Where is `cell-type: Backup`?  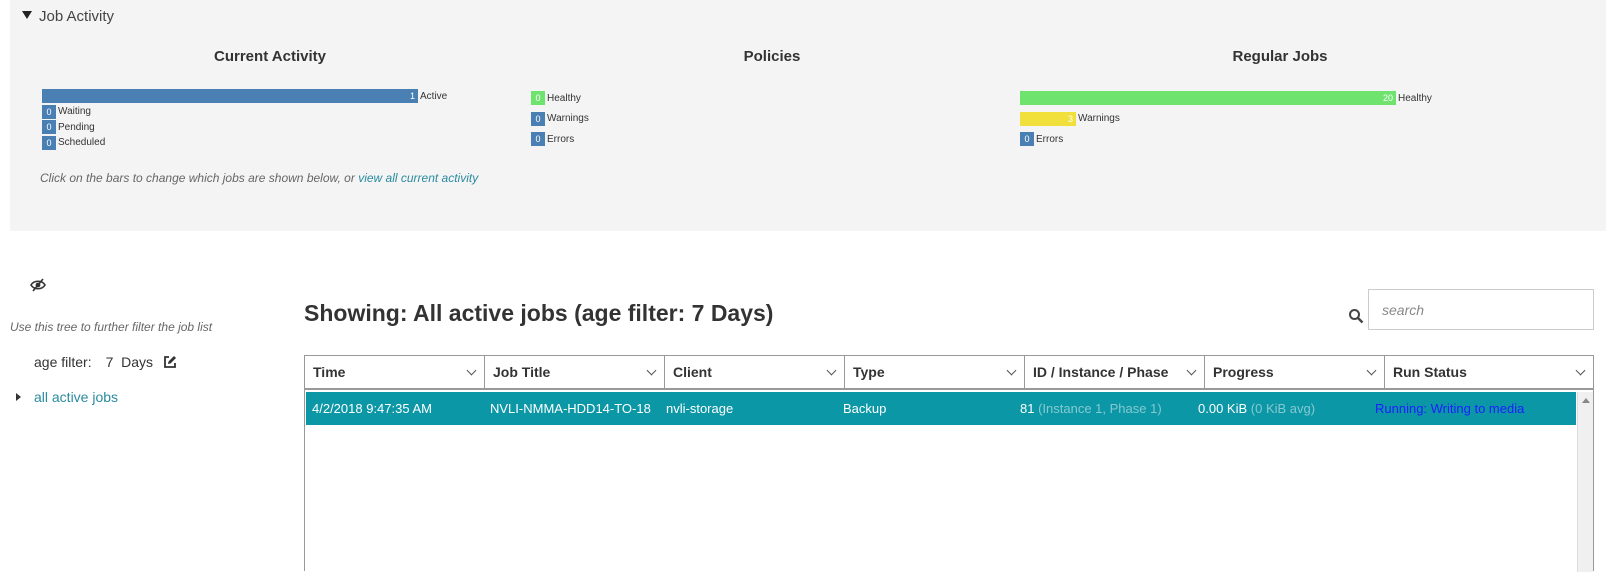 cell-type: Backup is located at coordinates (865, 408).